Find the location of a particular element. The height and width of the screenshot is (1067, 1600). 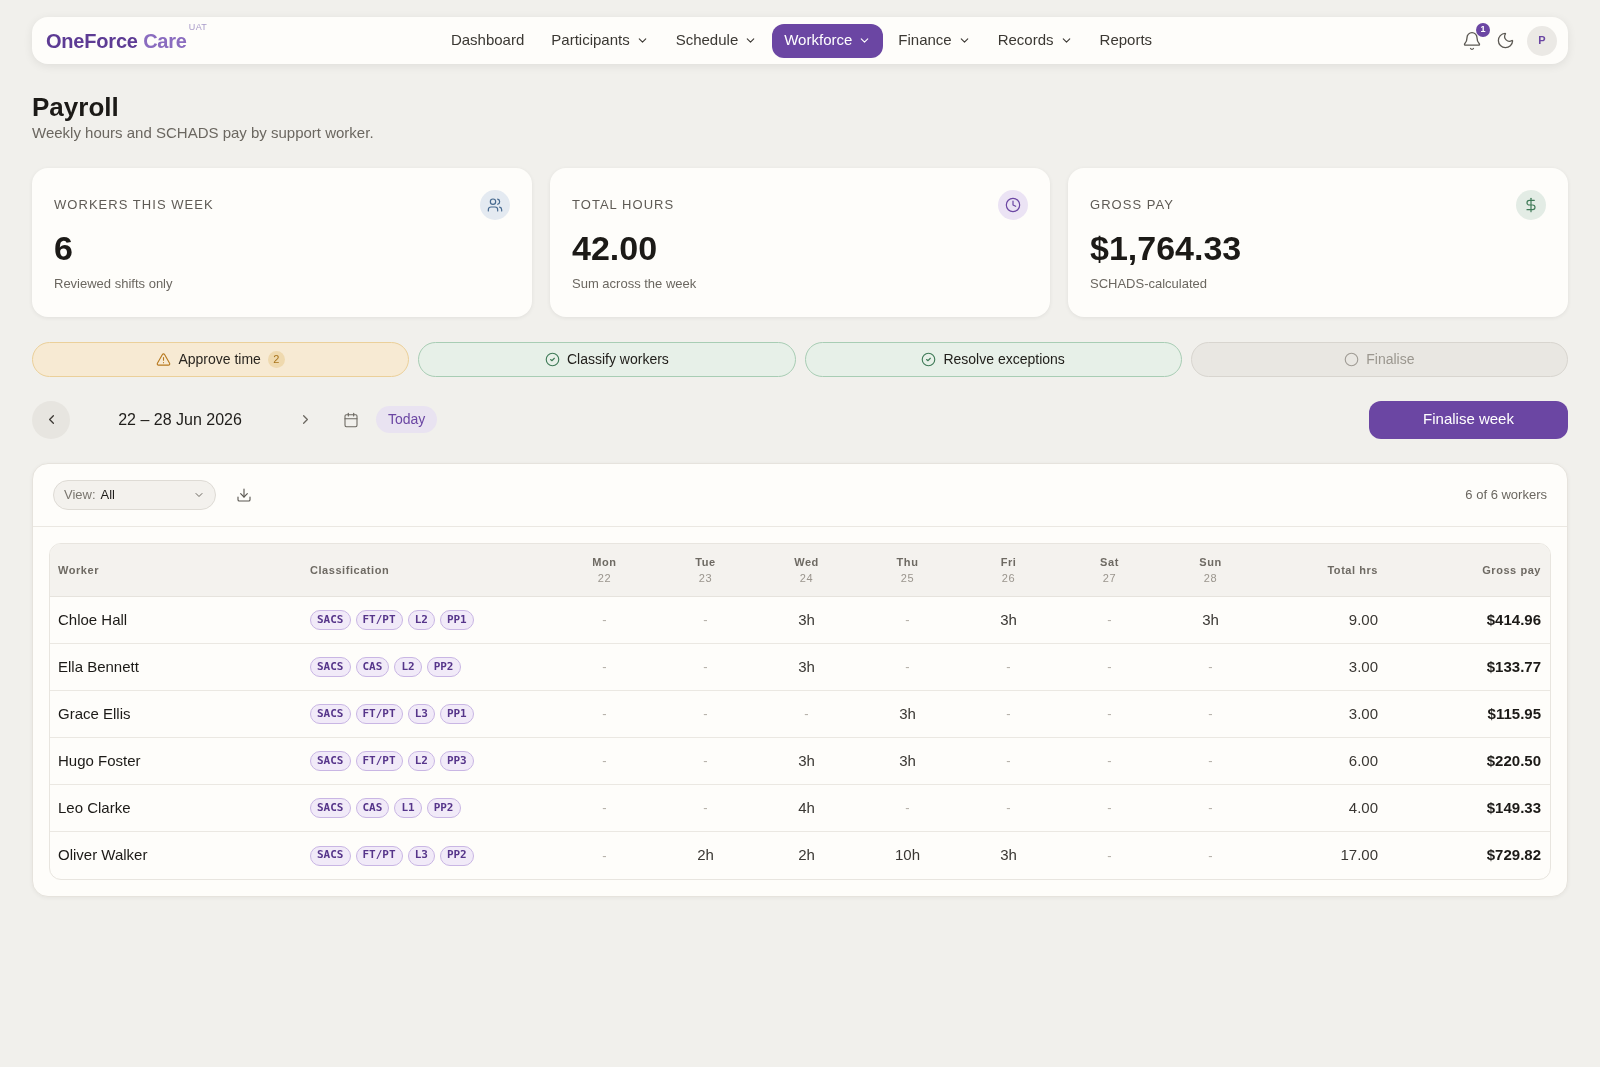

check-circle-icon is located at coordinates (929, 359).